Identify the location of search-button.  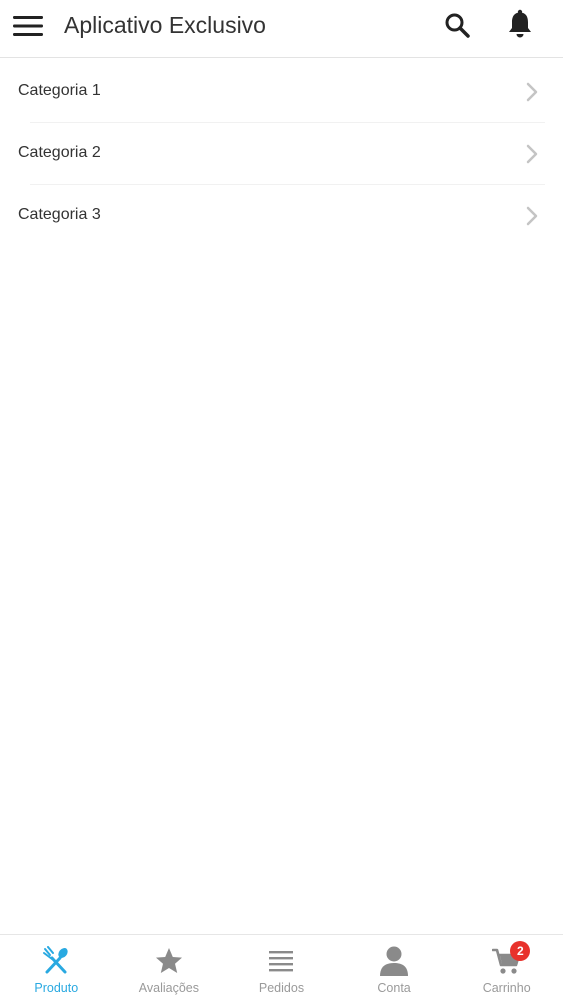
(457, 25).